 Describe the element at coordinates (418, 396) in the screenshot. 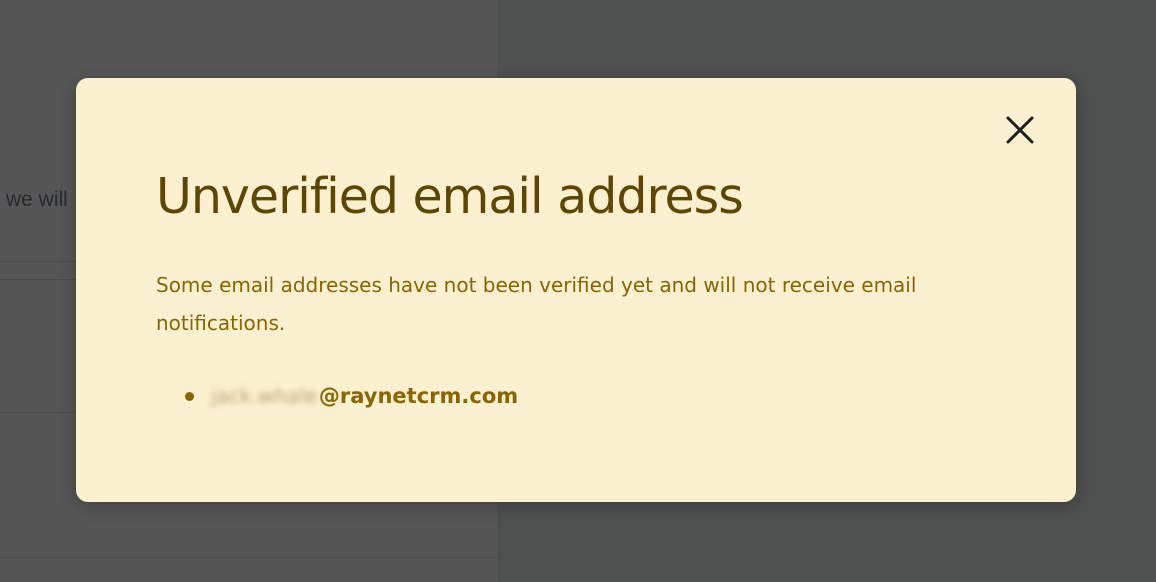

I see `email-domain: @raynetcrm.com` at that location.